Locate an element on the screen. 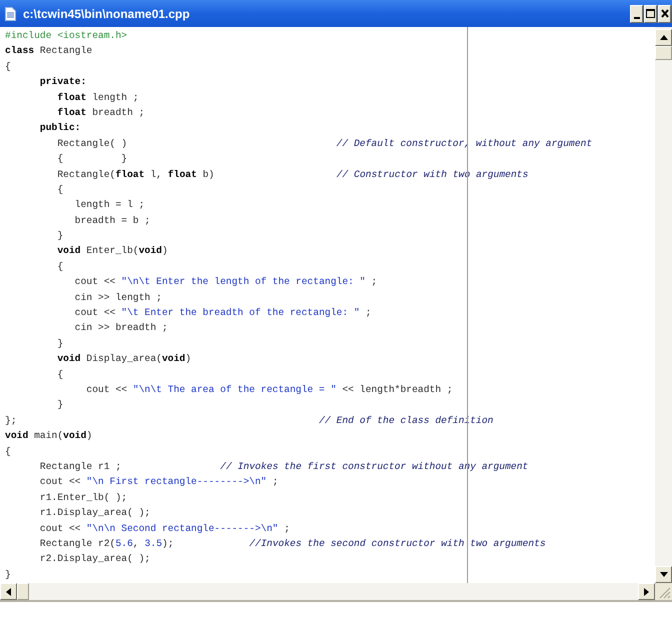 This screenshot has height=617, width=672. down-arrow-icon is located at coordinates (664, 574).